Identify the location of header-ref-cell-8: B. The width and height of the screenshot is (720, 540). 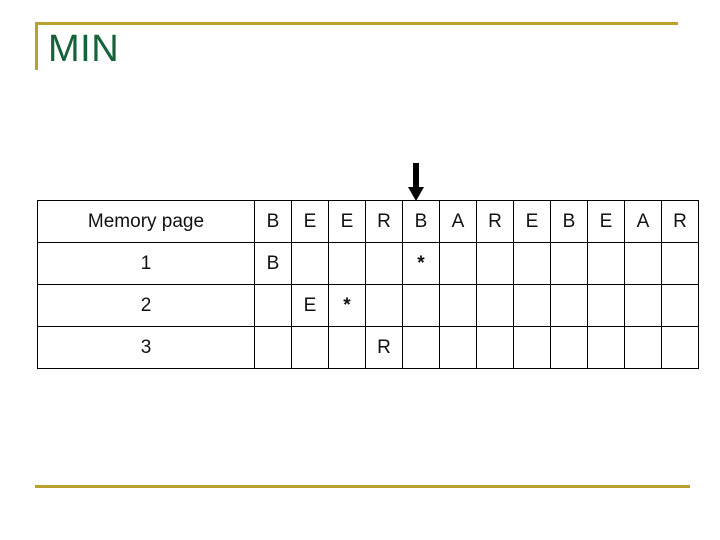
(569, 221).